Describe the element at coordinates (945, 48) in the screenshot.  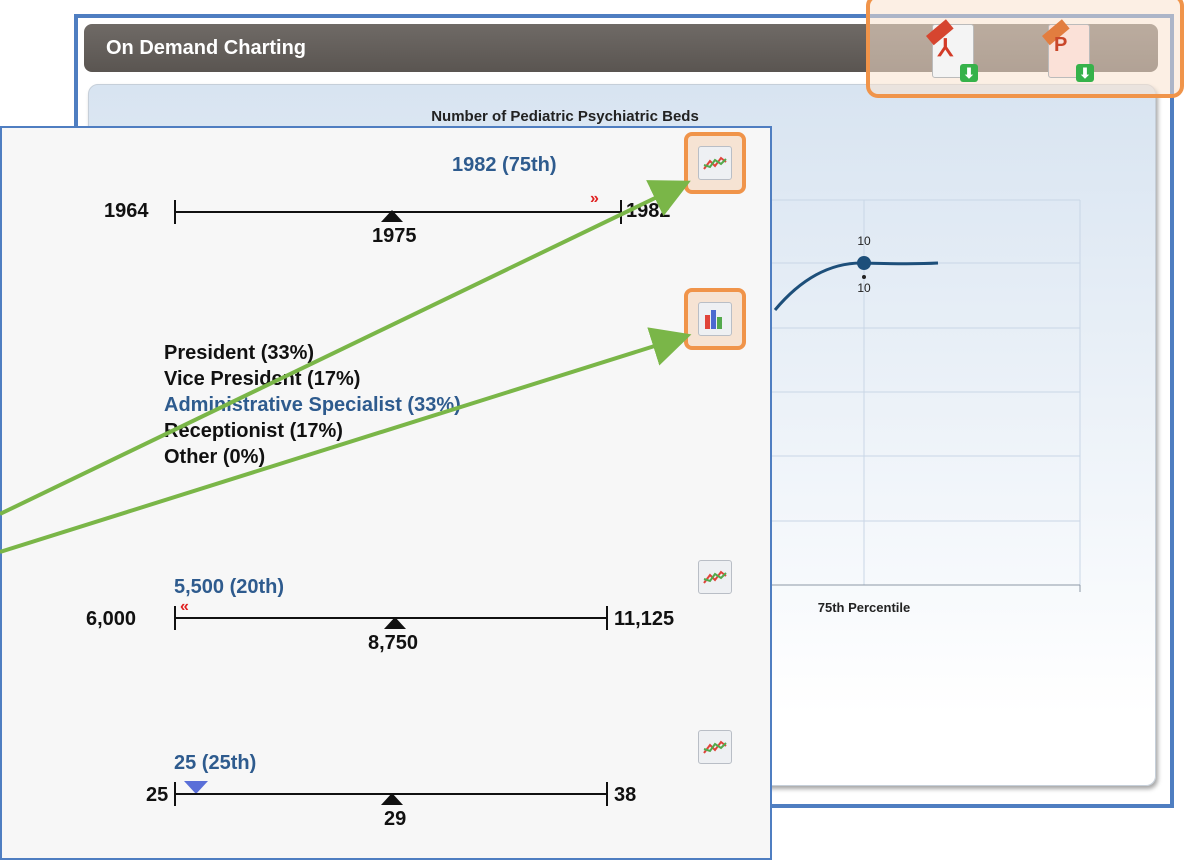
I see `acrobat-glyph: ⅄` at that location.